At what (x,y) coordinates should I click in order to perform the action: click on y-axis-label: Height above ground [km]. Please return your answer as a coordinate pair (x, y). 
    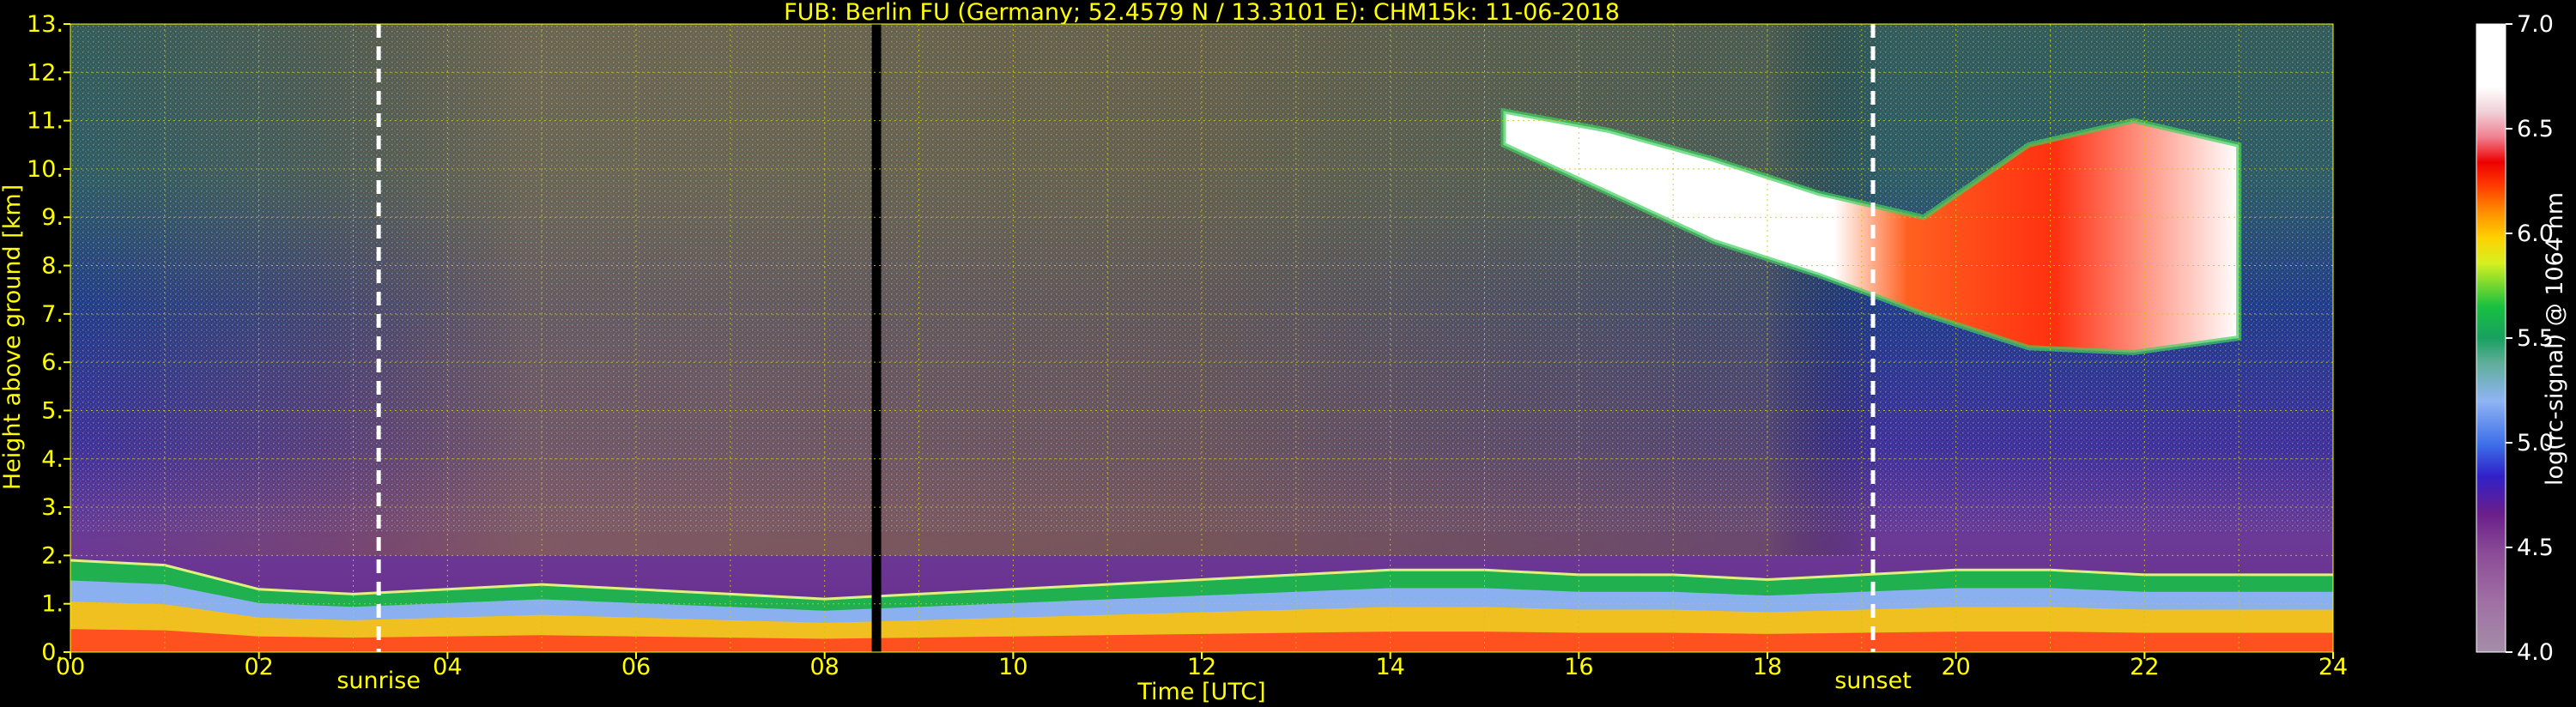
    Looking at the image, I should click on (13, 337).